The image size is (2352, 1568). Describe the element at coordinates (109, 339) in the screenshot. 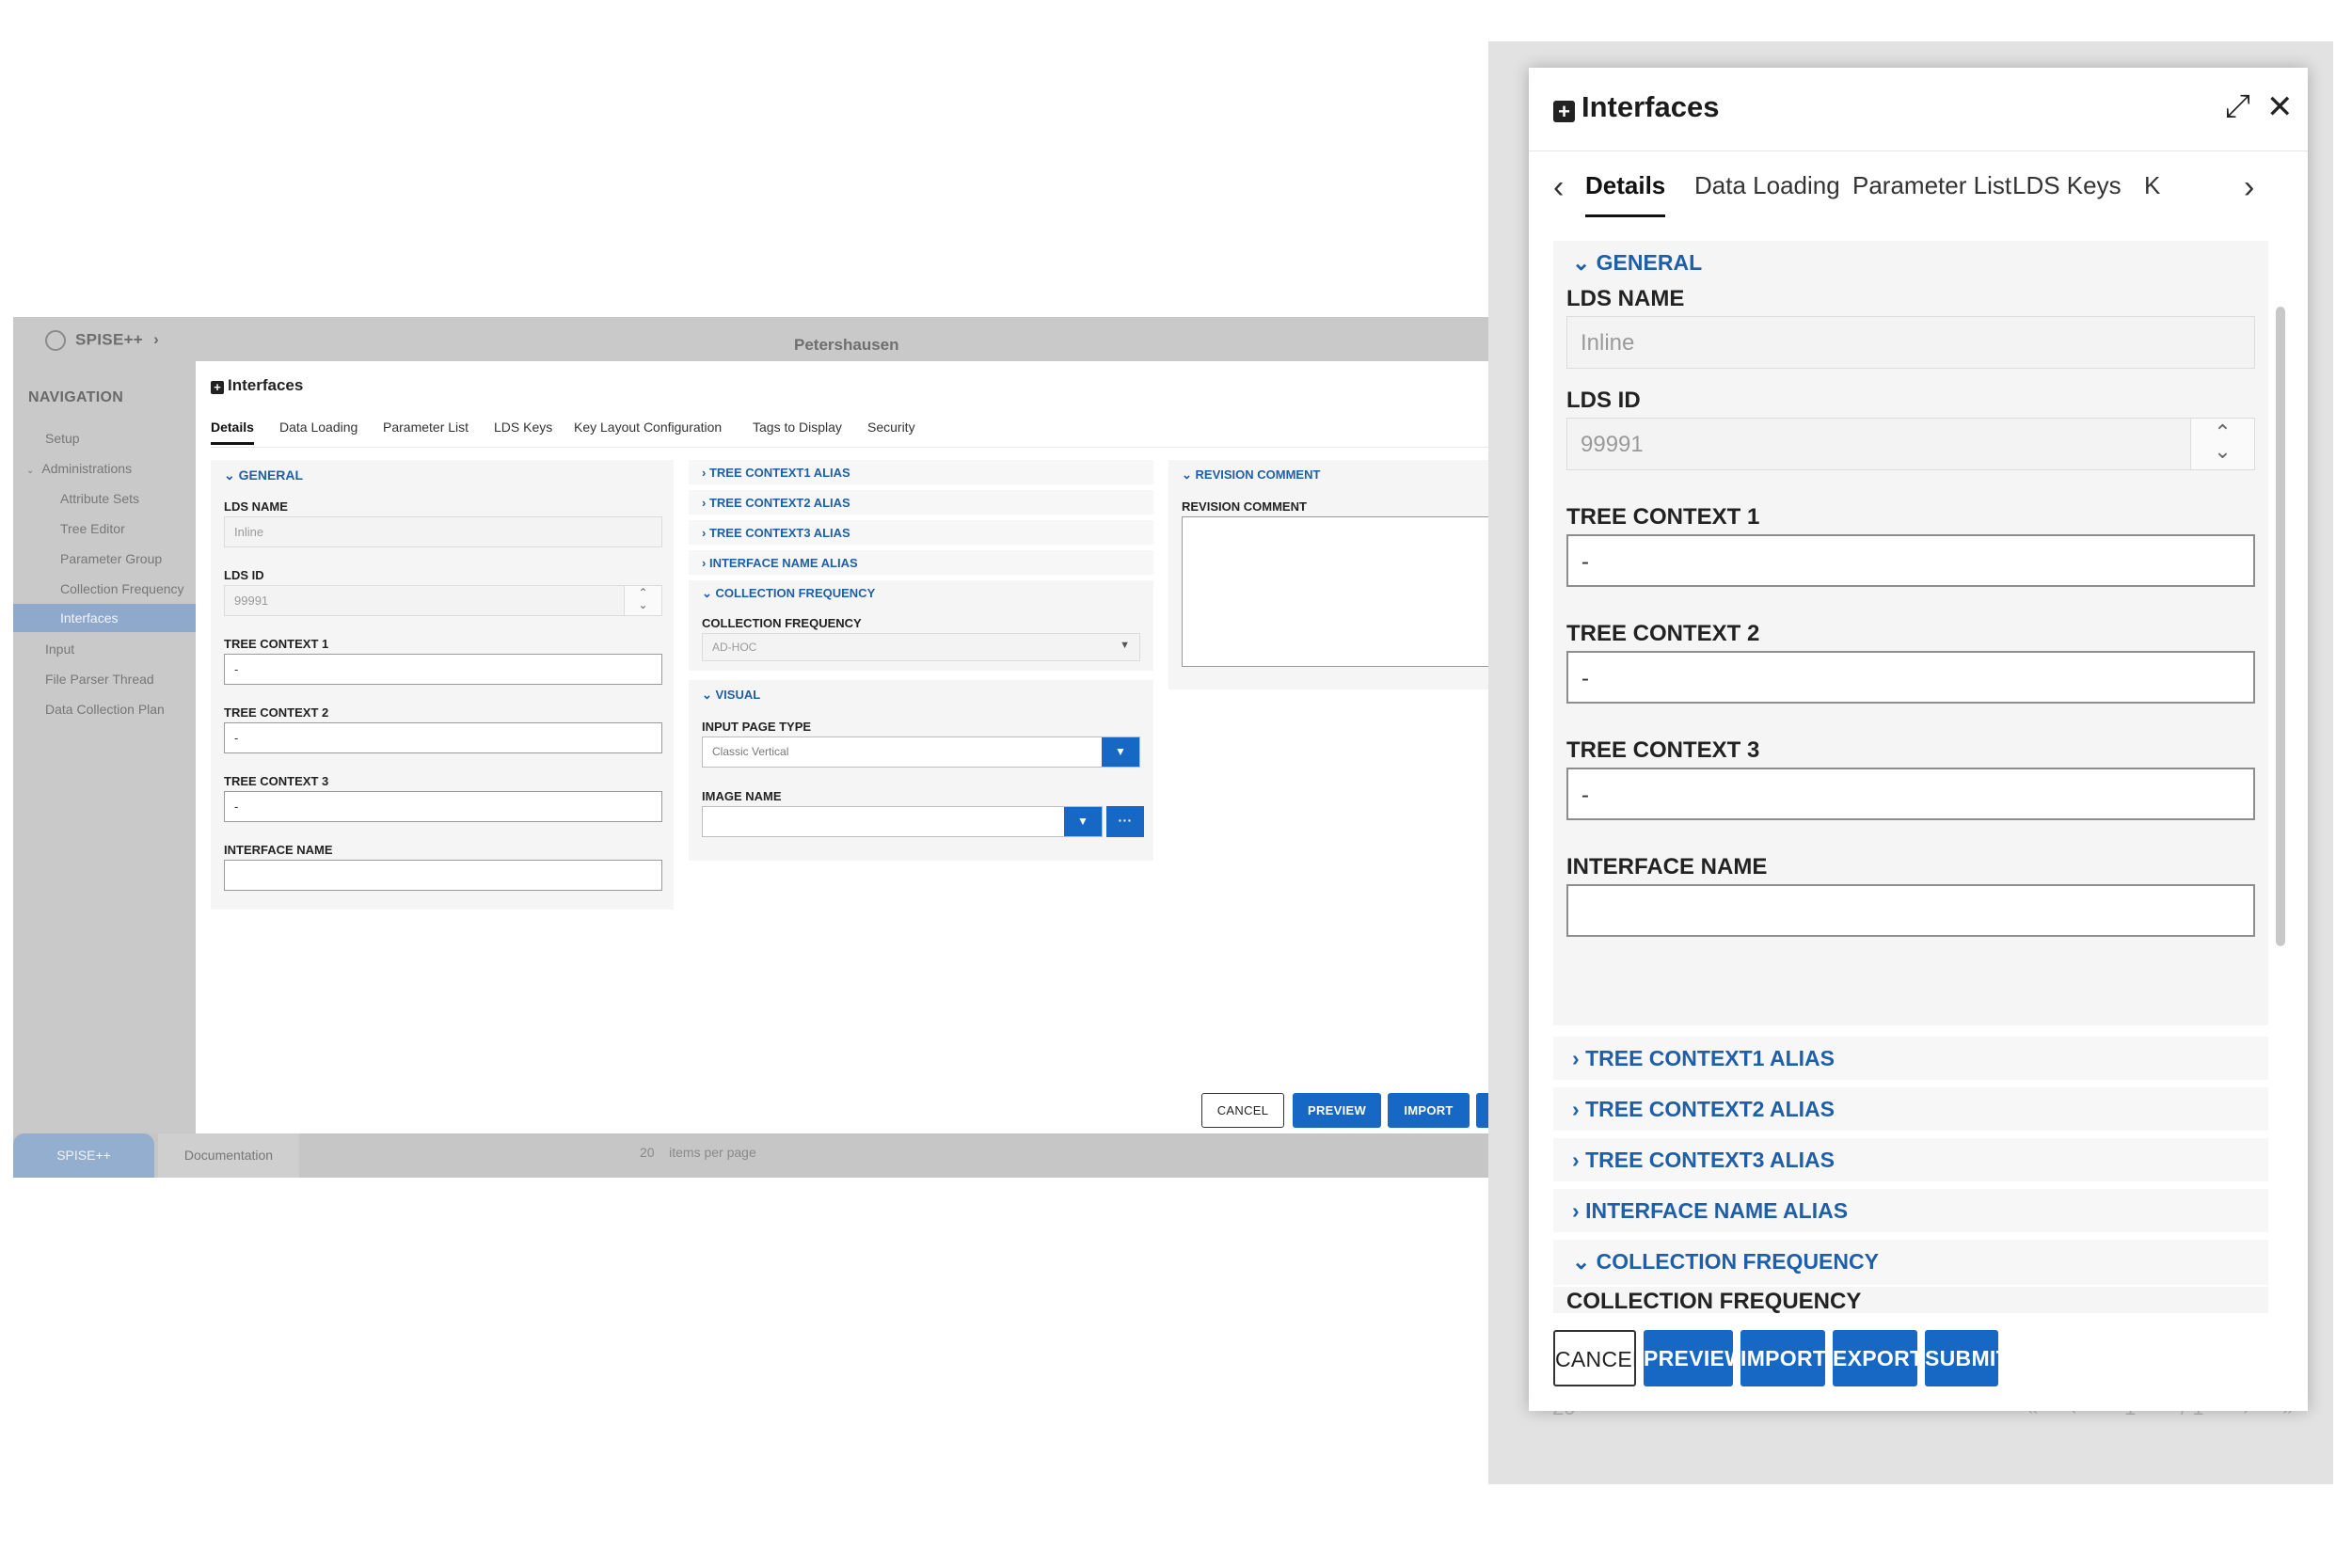

I see `app-name: SPISE++` at that location.